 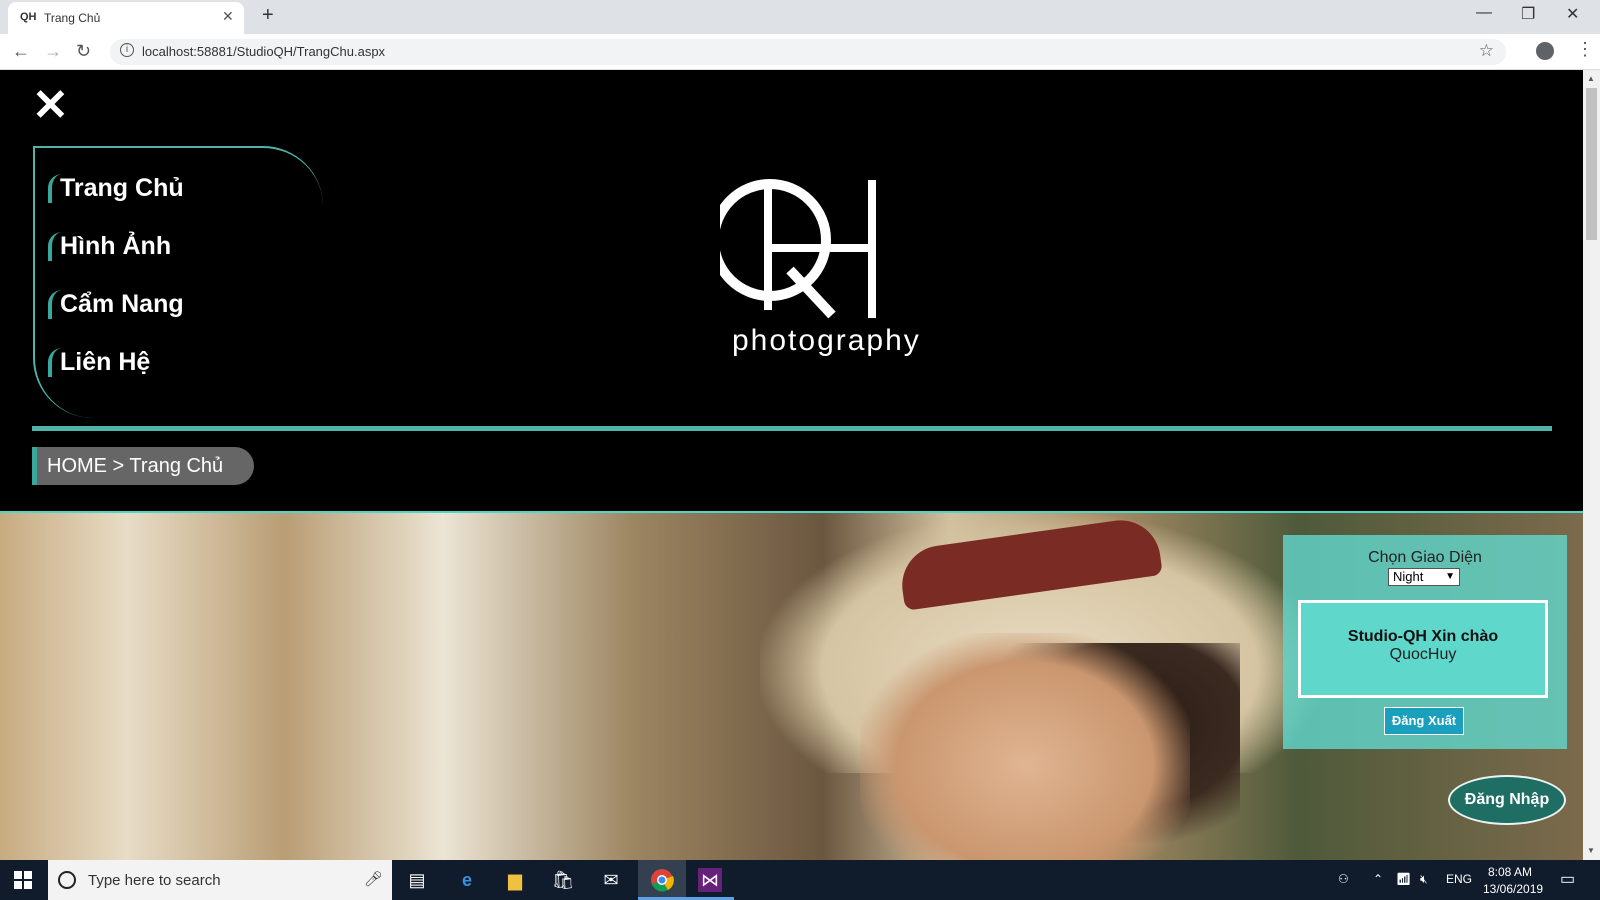 What do you see at coordinates (23, 880) in the screenshot?
I see `windows-start-icon` at bounding box center [23, 880].